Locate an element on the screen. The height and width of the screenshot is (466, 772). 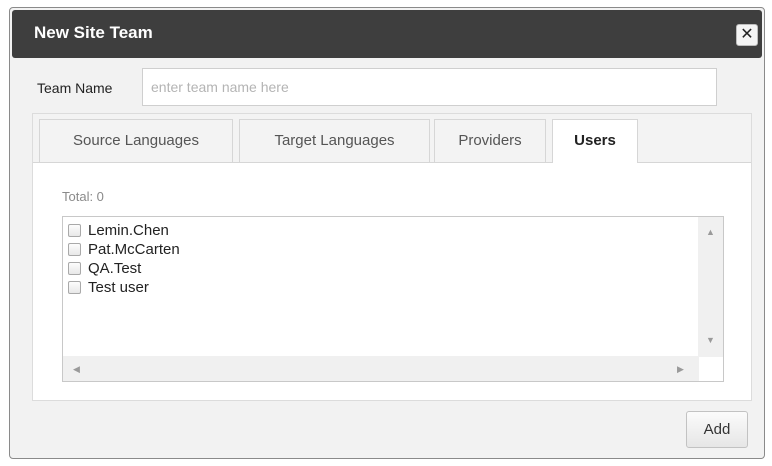
list-item: QA.Test is located at coordinates (104, 268).